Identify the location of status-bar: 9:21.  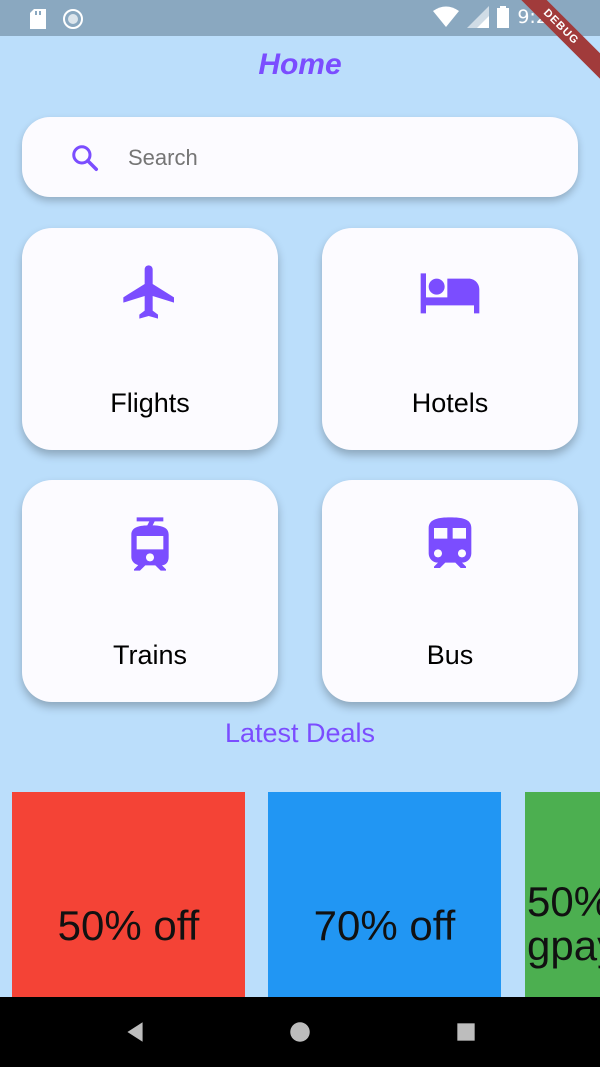
(300, 18).